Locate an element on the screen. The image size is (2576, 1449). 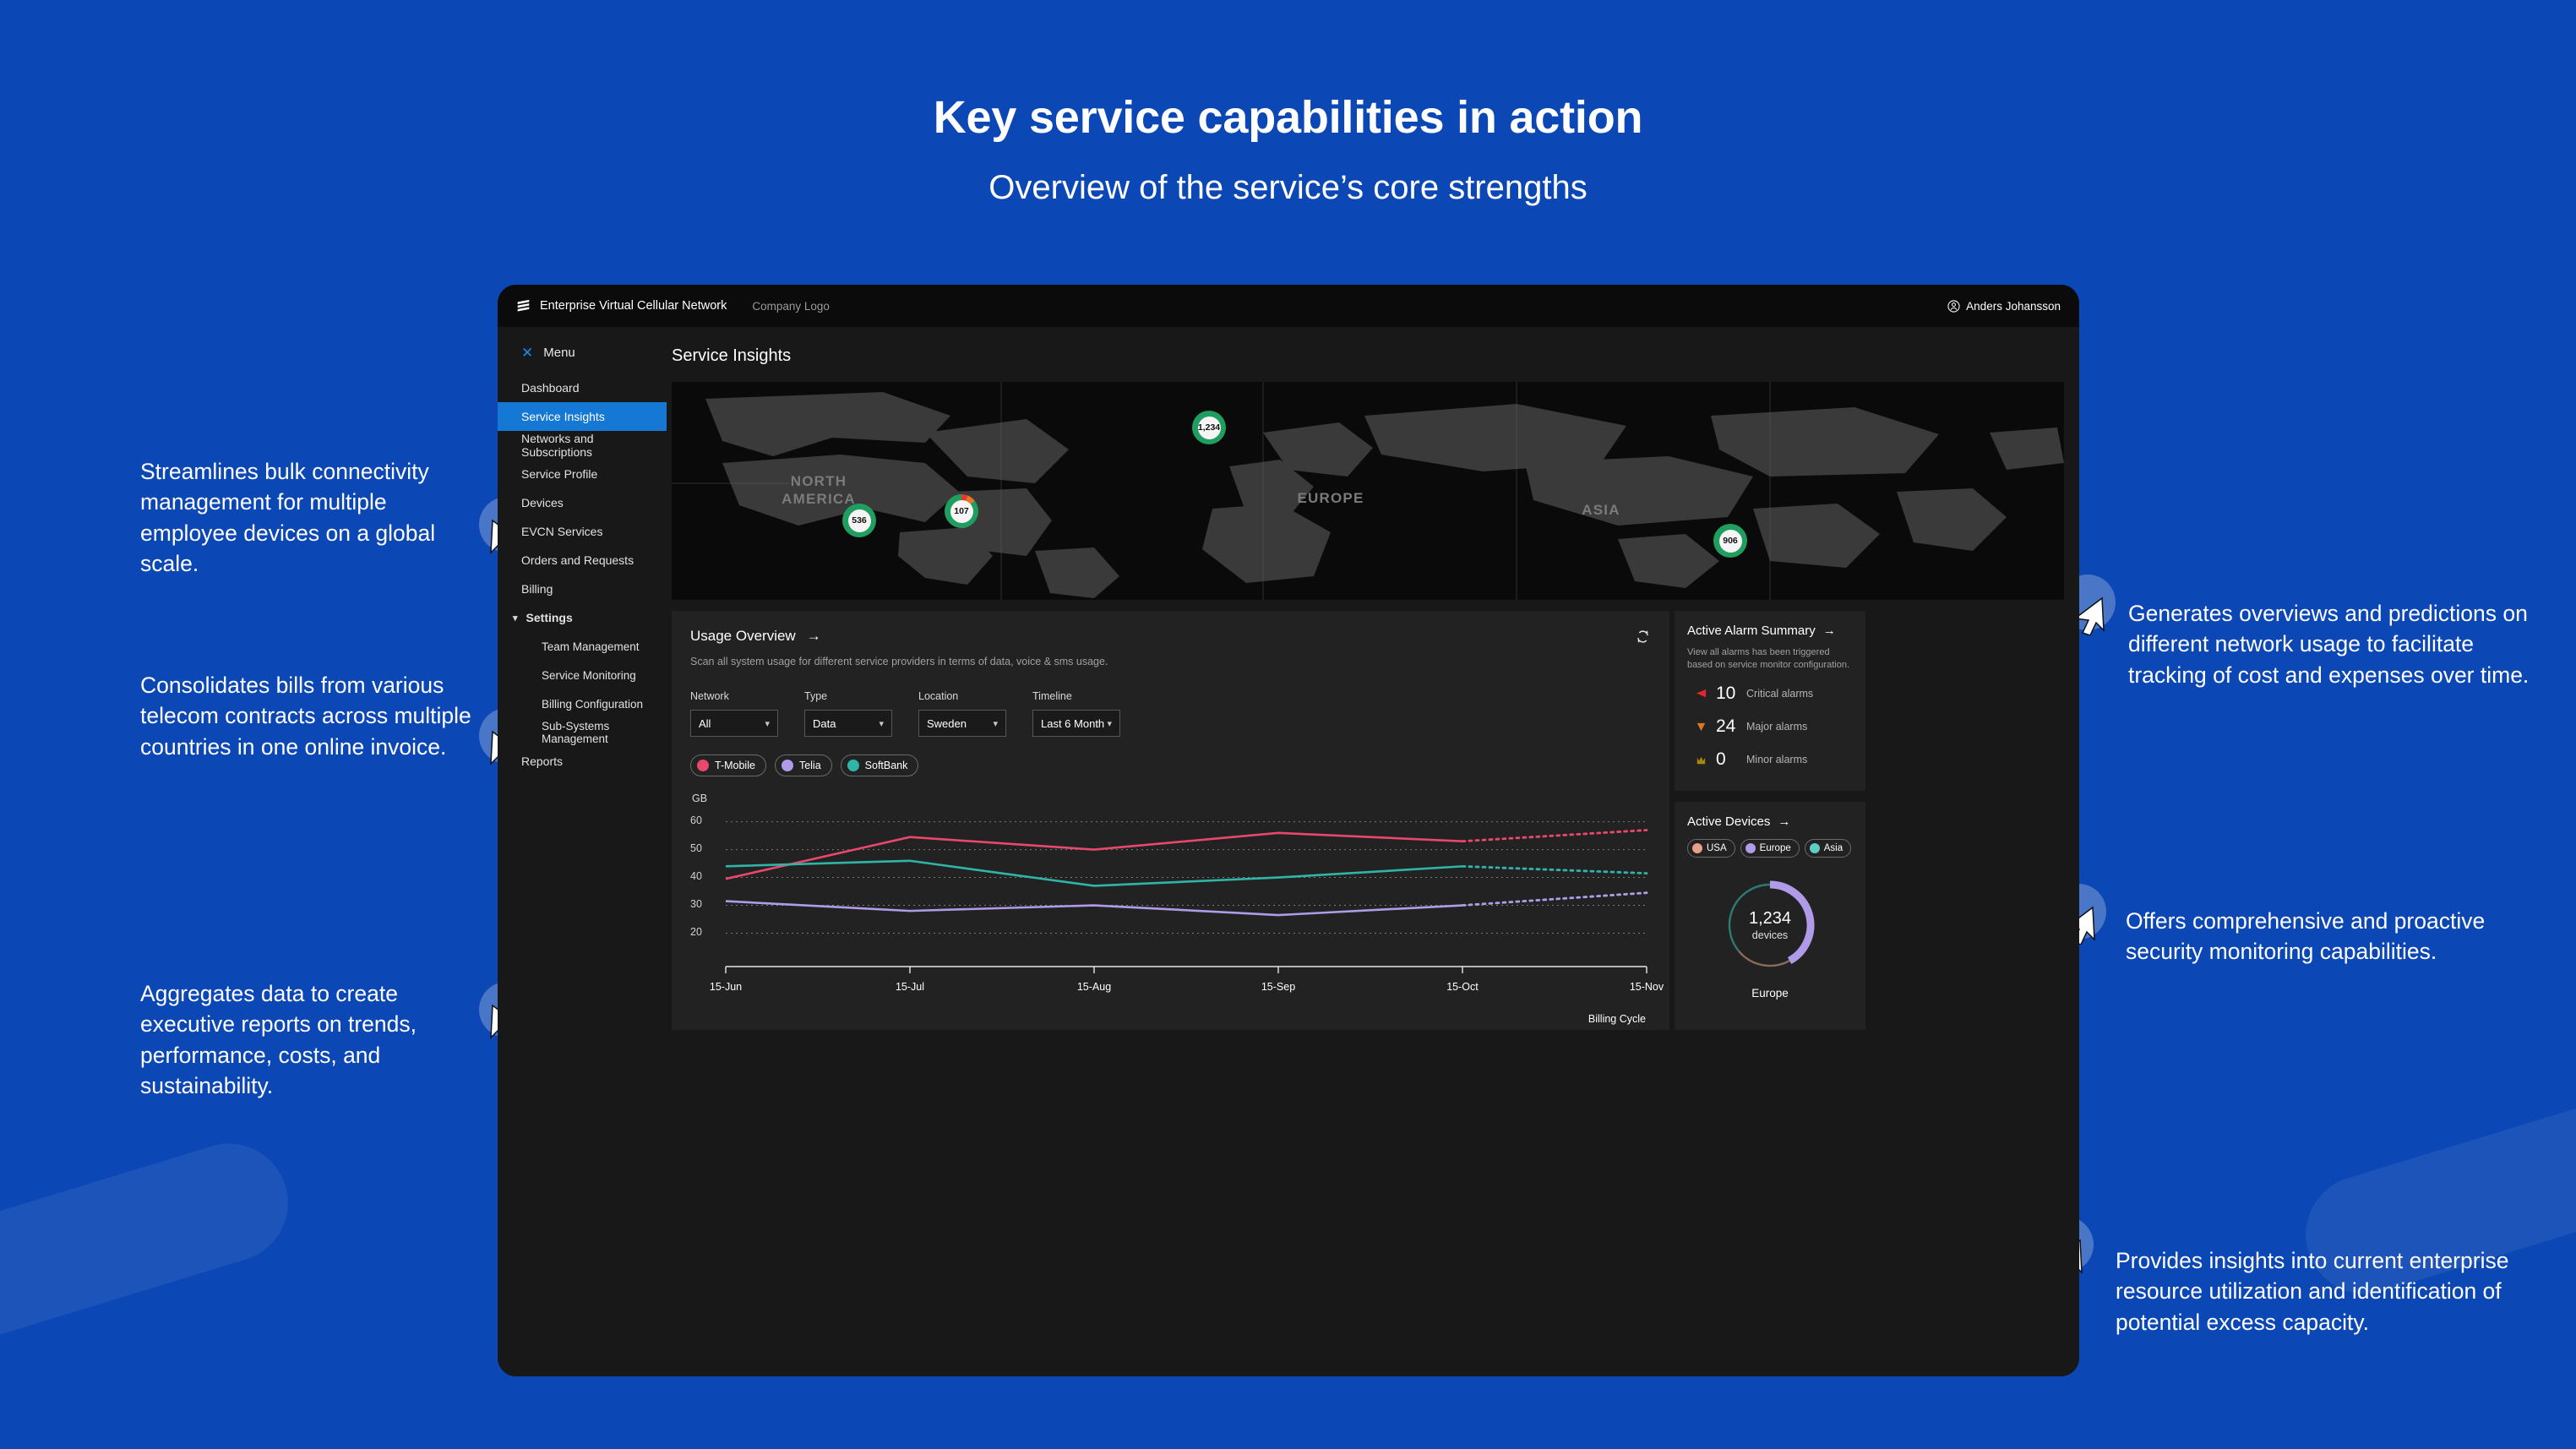
pin-value: 536 is located at coordinates (859, 520).